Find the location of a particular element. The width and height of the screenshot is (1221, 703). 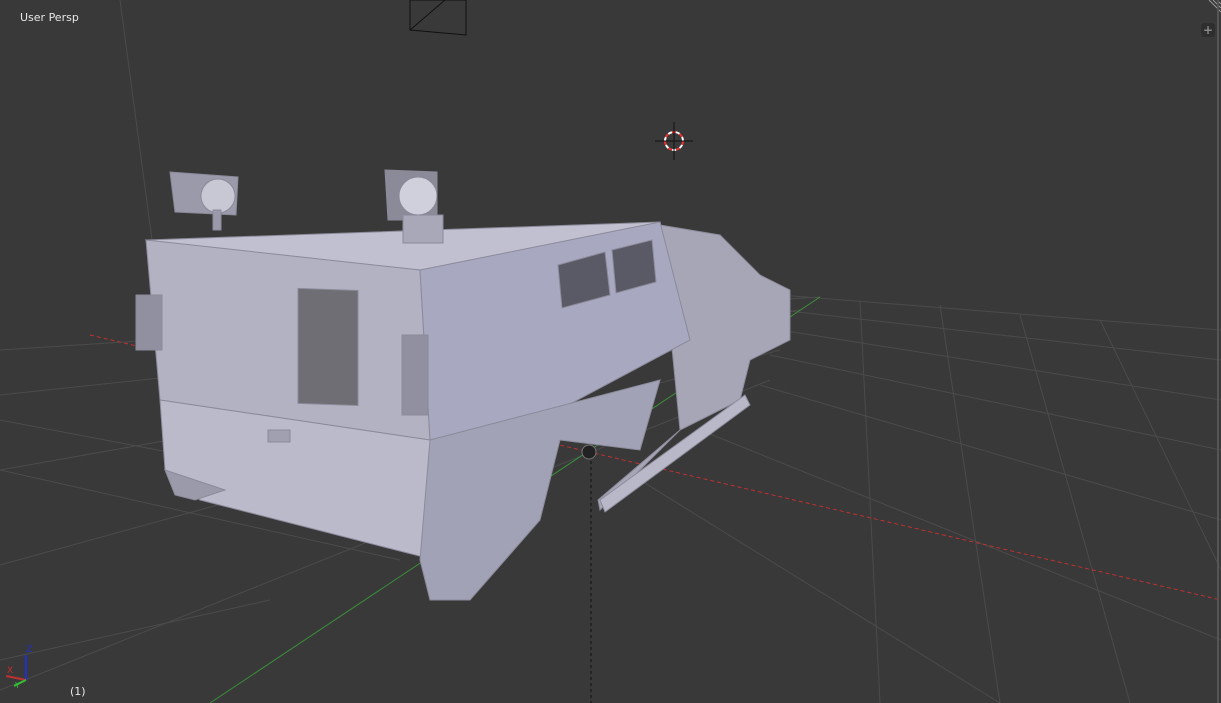

frame-number-label: (1) is located at coordinates (78, 691).